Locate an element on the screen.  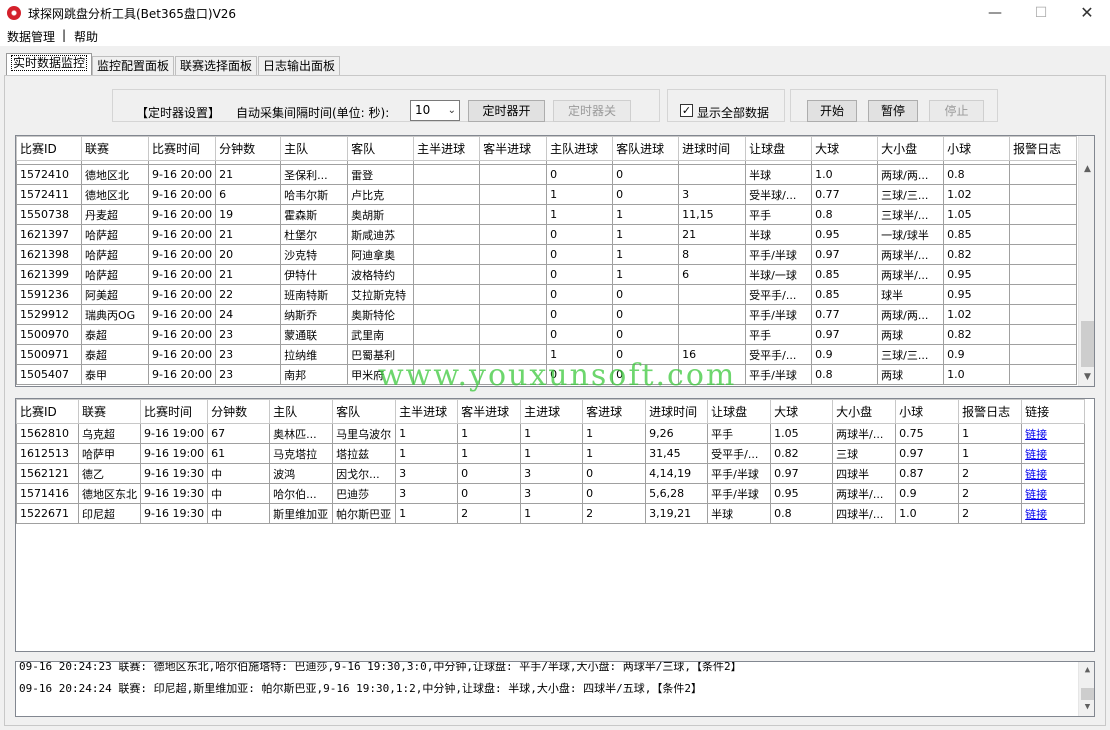
column-header: 主进球 is located at coordinates (552, 411).